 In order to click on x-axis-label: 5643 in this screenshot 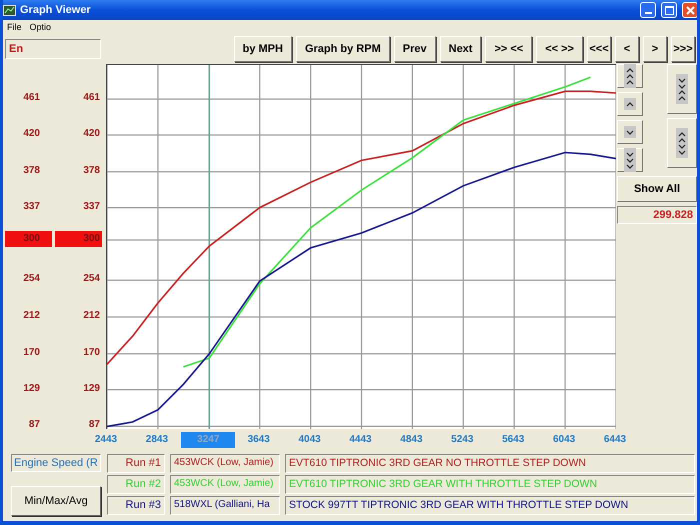, I will do `click(513, 440)`.